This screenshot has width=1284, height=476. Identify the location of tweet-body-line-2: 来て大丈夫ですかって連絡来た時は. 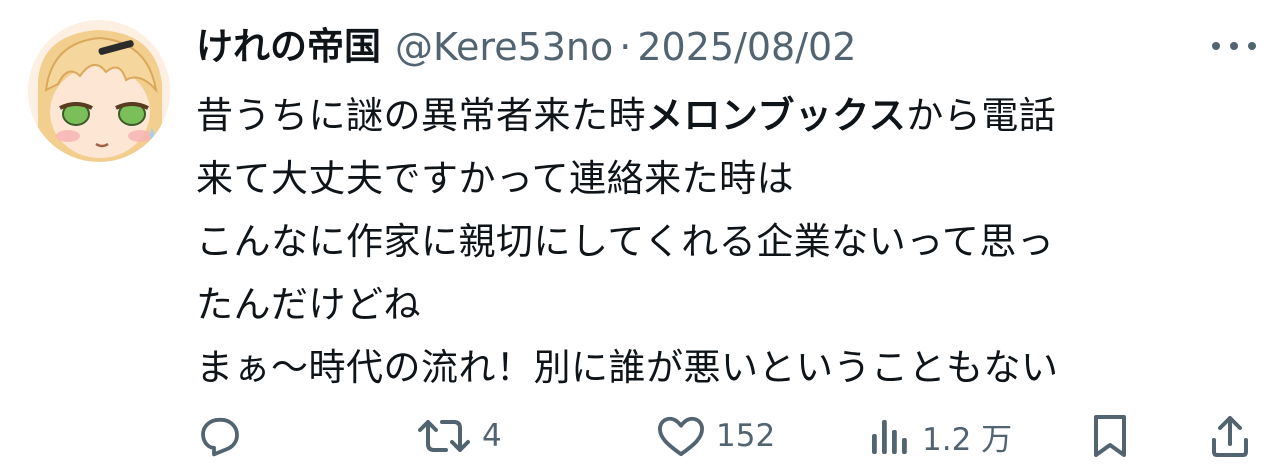
(495, 178).